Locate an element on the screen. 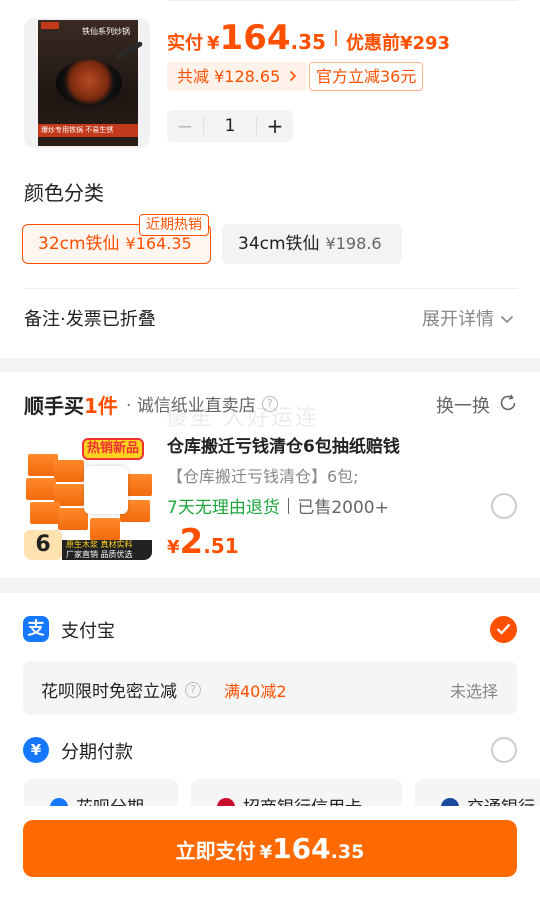 The width and height of the screenshot is (540, 900). tissue-sheet-image is located at coordinates (106, 490).